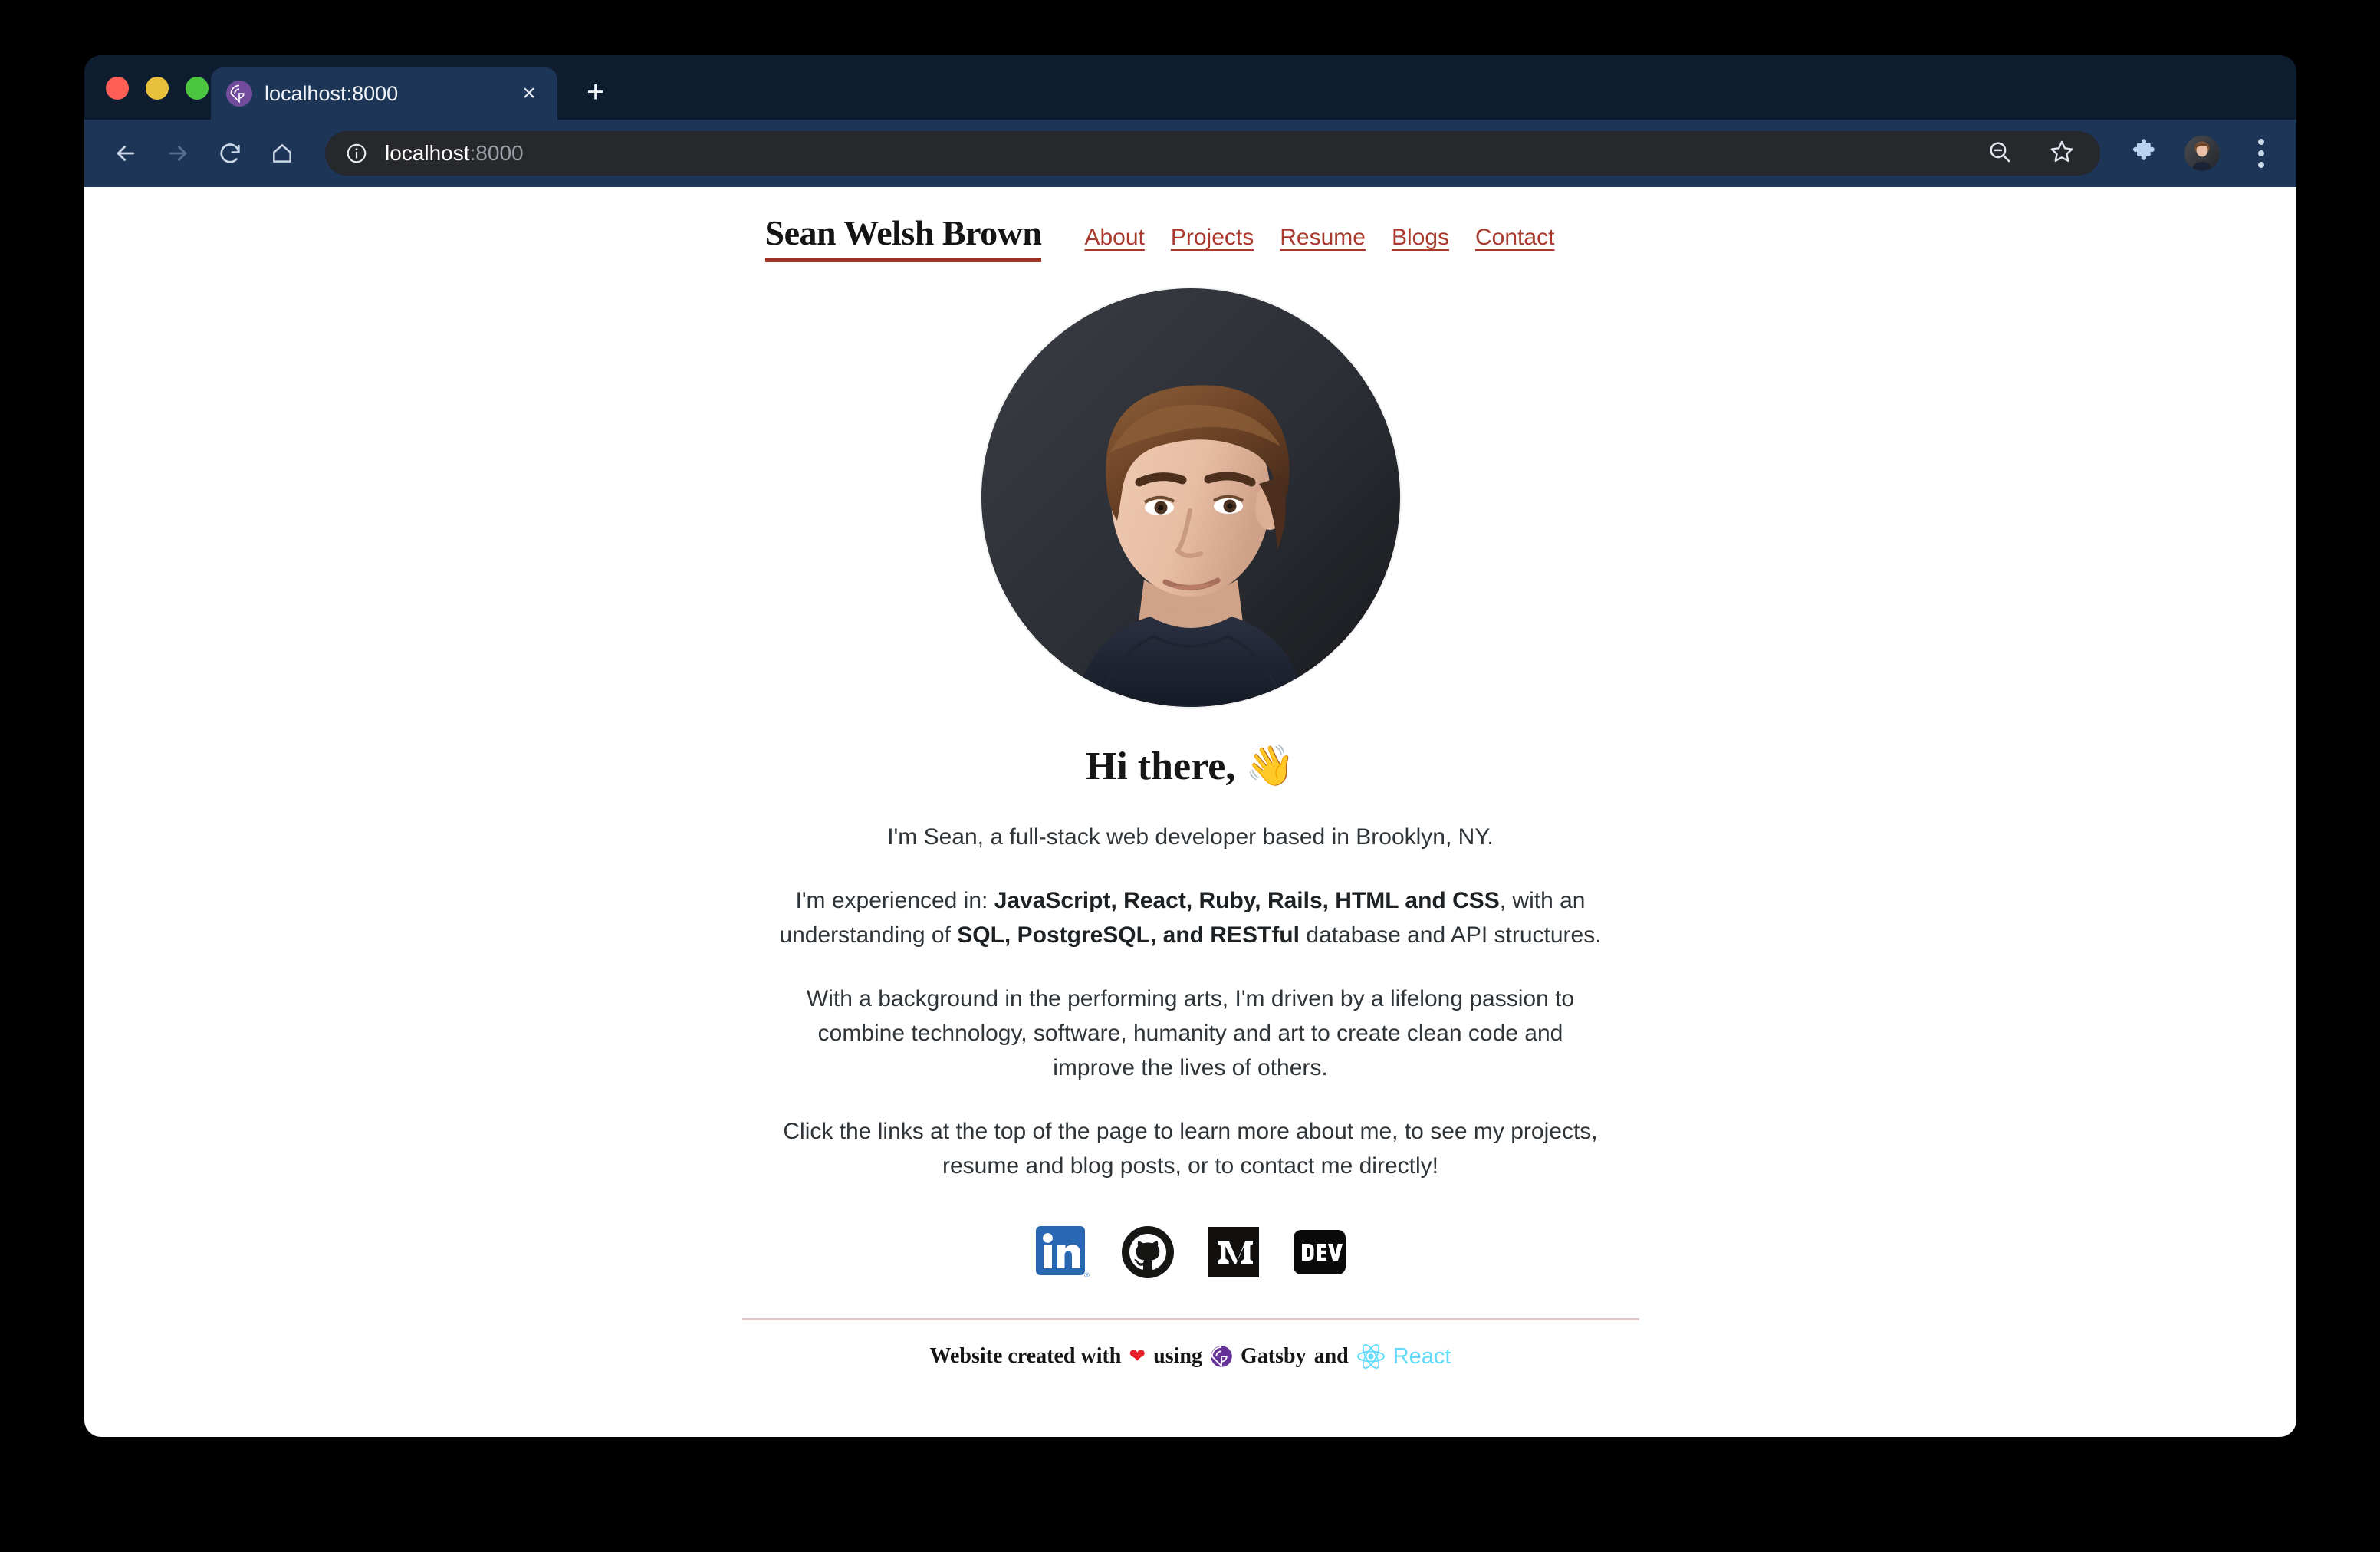  What do you see at coordinates (1213, 238) in the screenshot?
I see `nav-link-projects: Projects` at bounding box center [1213, 238].